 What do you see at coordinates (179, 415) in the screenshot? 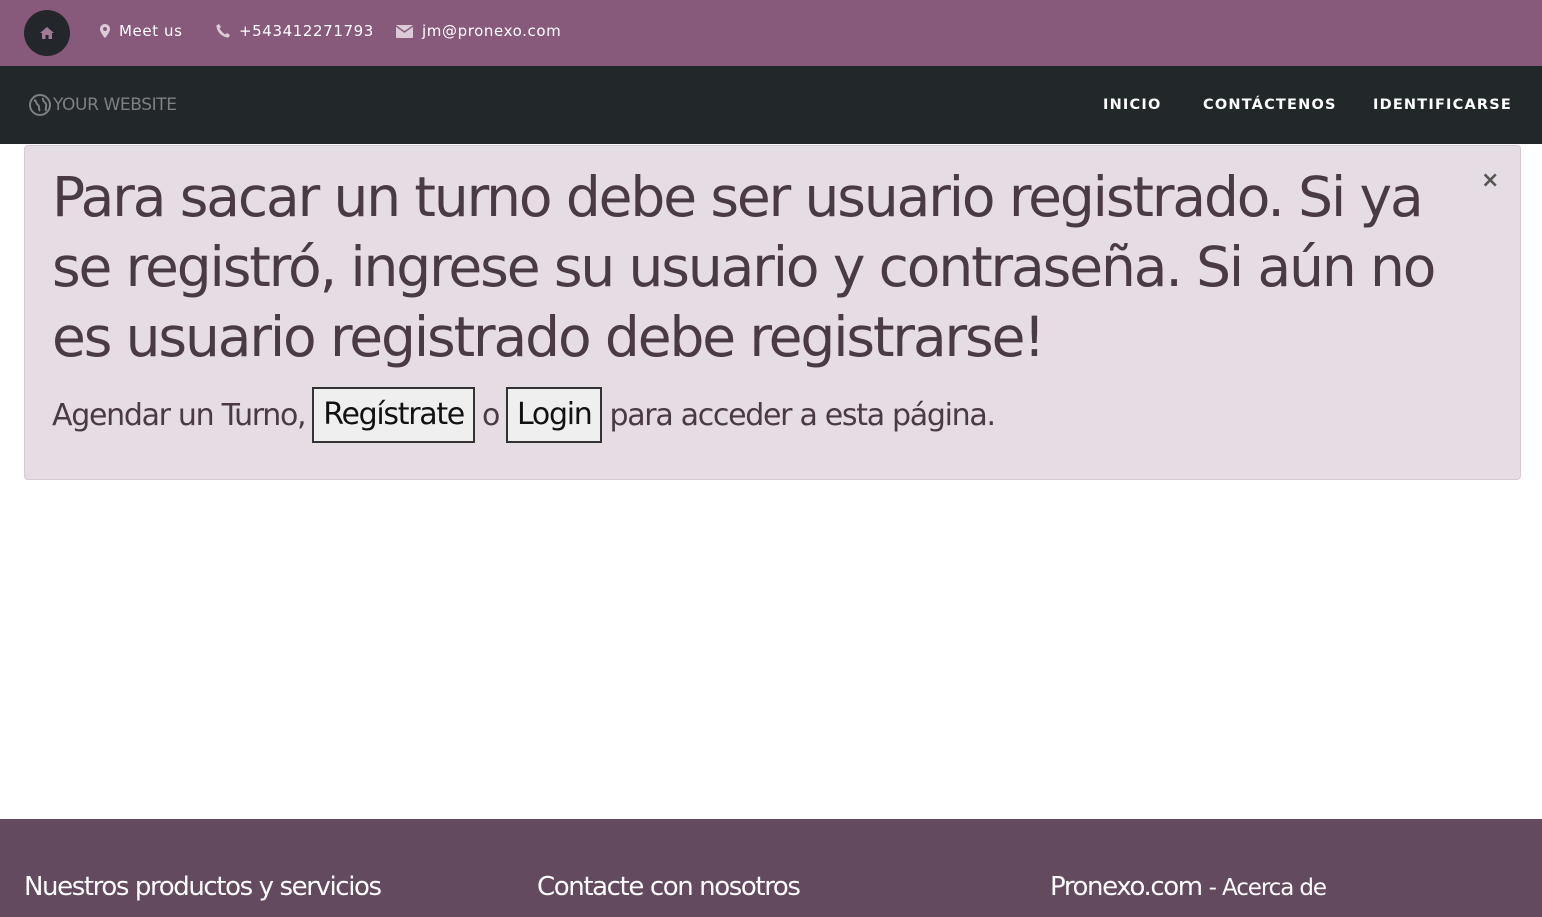
I see `alert-prefix-text: Agendar un Turno,` at bounding box center [179, 415].